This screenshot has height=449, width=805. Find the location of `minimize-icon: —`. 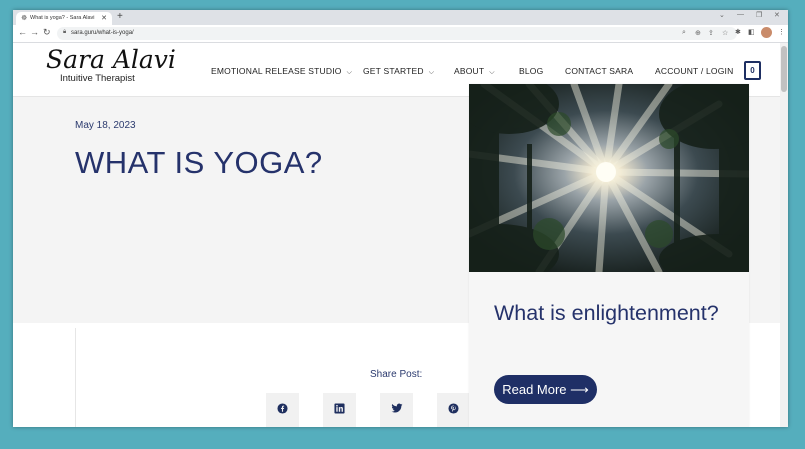

minimize-icon: — is located at coordinates (740, 14).